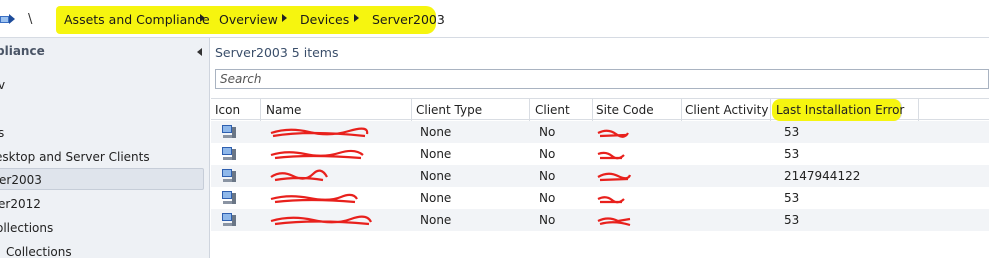  Describe the element at coordinates (137, 19) in the screenshot. I see `breadcrumb-item-assets: Assets and Compliance` at that location.